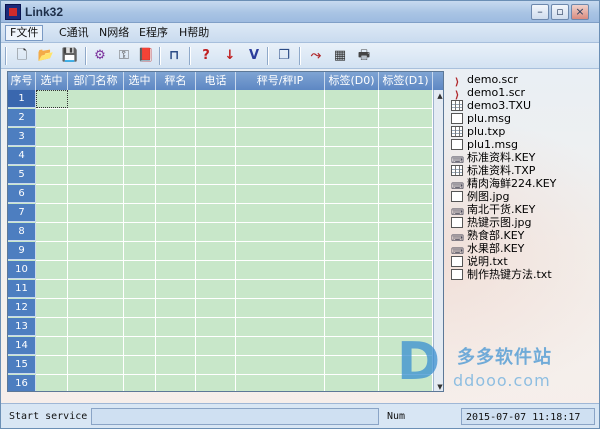 This screenshot has width=600, height=429. What do you see at coordinates (484, 80) in the screenshot?
I see `list-item: ⟩ demo.scr` at bounding box center [484, 80].